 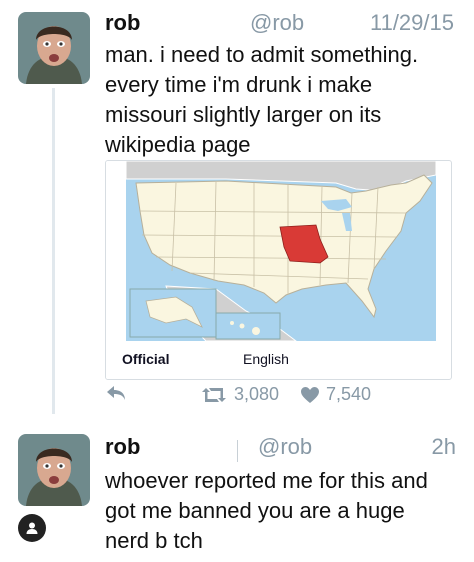 I want to click on user-icon, so click(x=32, y=528).